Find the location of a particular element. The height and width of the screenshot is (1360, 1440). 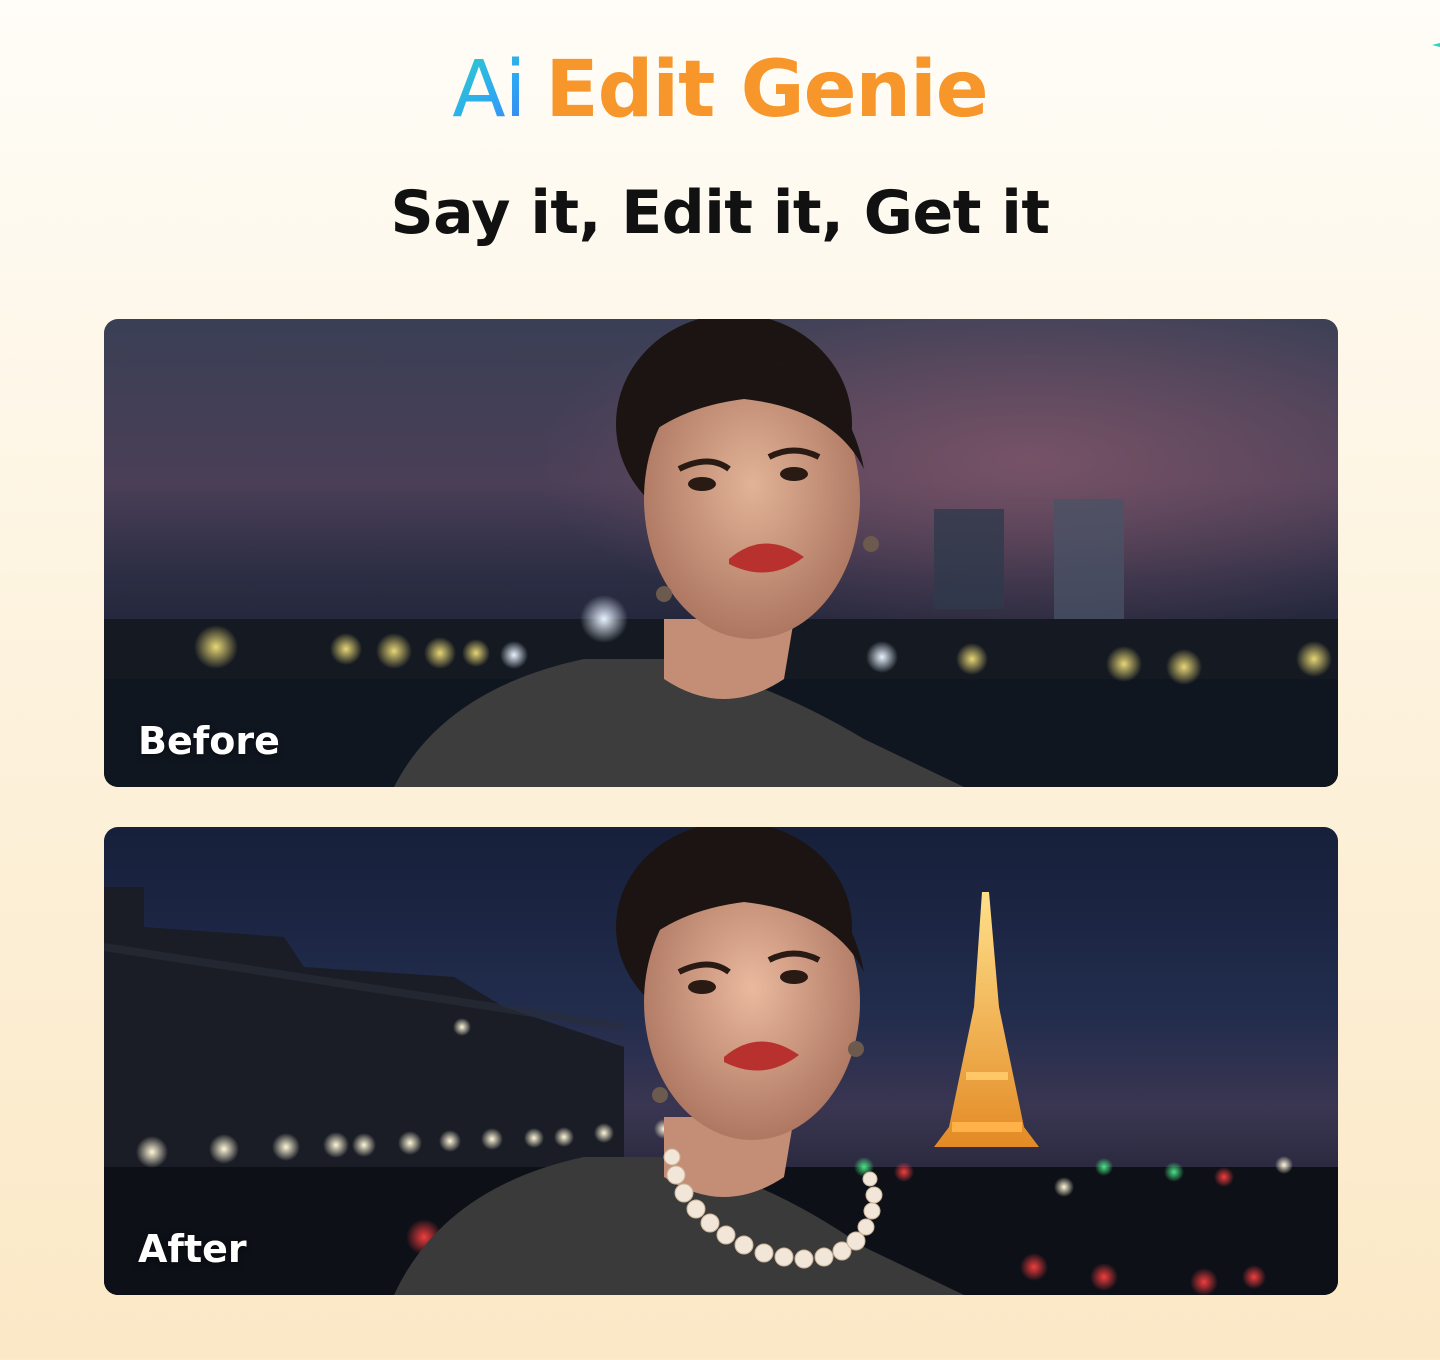

header: Ai Edit Genie is located at coordinates (720, 90).